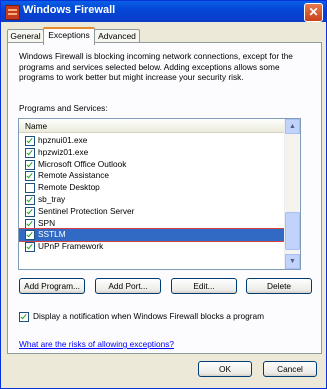  What do you see at coordinates (52, 234) in the screenshot?
I see `program-label: SSTLM` at bounding box center [52, 234].